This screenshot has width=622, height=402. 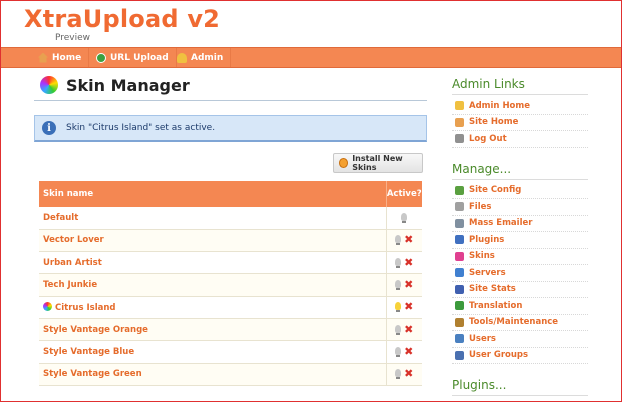 What do you see at coordinates (128, 85) in the screenshot?
I see `page-title: Skin Manager` at bounding box center [128, 85].